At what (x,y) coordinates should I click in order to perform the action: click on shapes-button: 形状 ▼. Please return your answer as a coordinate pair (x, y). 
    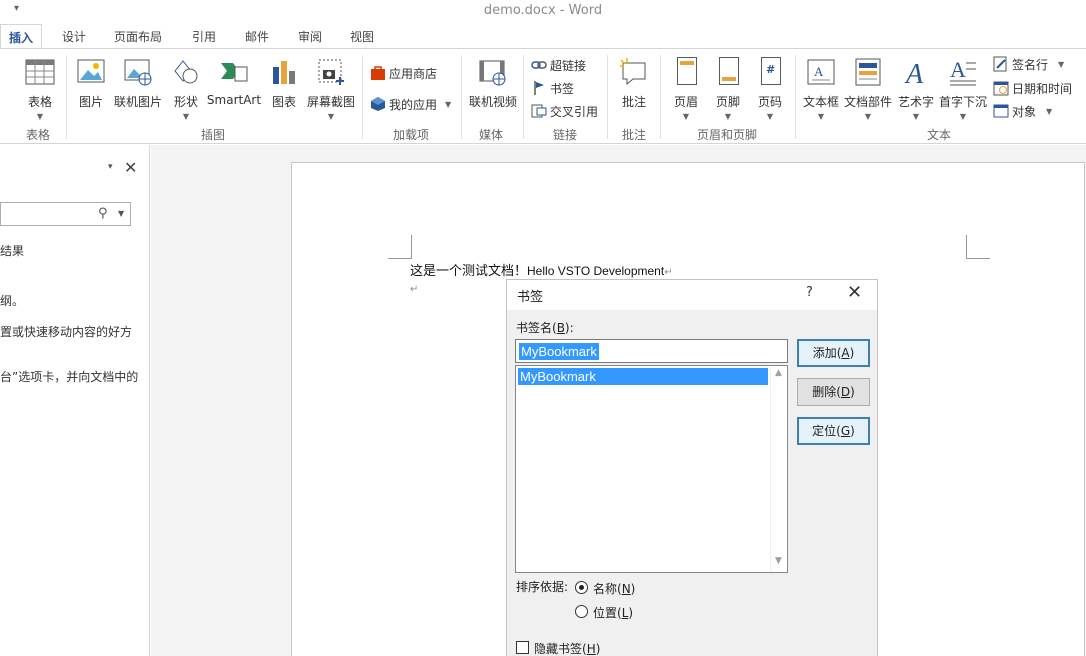
    Looking at the image, I should click on (186, 90).